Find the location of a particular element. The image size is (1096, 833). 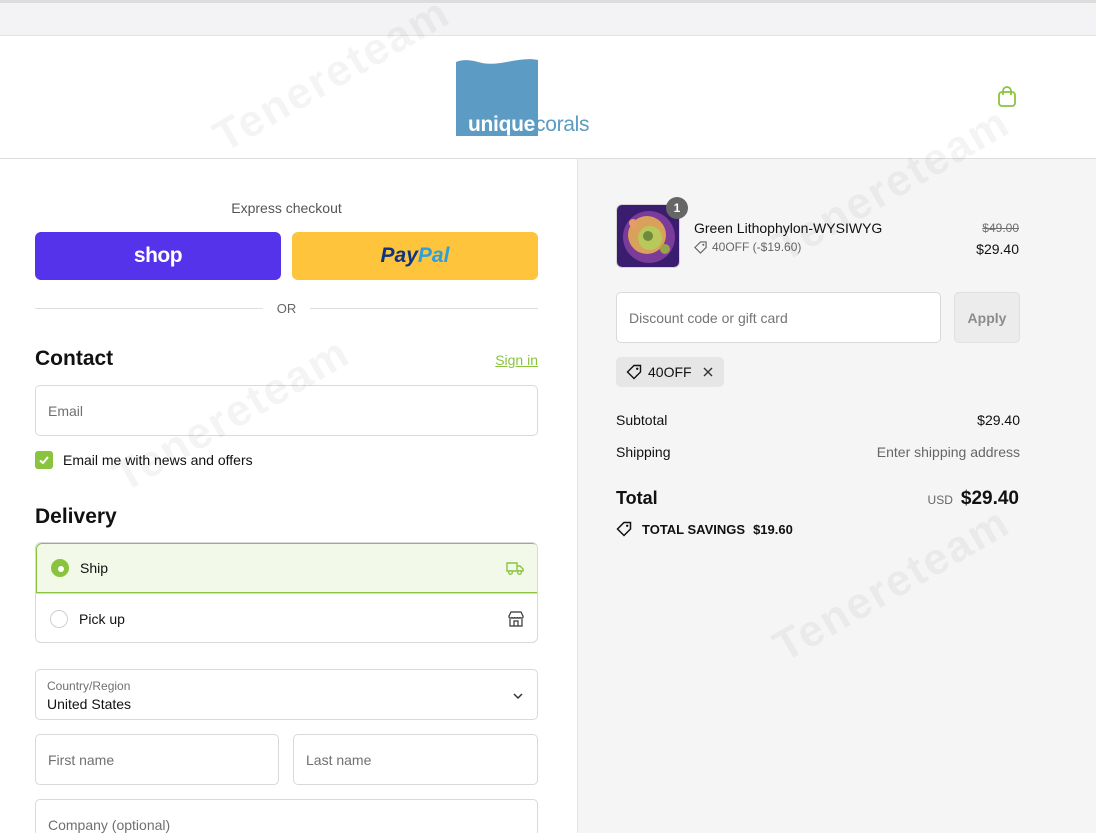

country-value: United States is located at coordinates (89, 704).